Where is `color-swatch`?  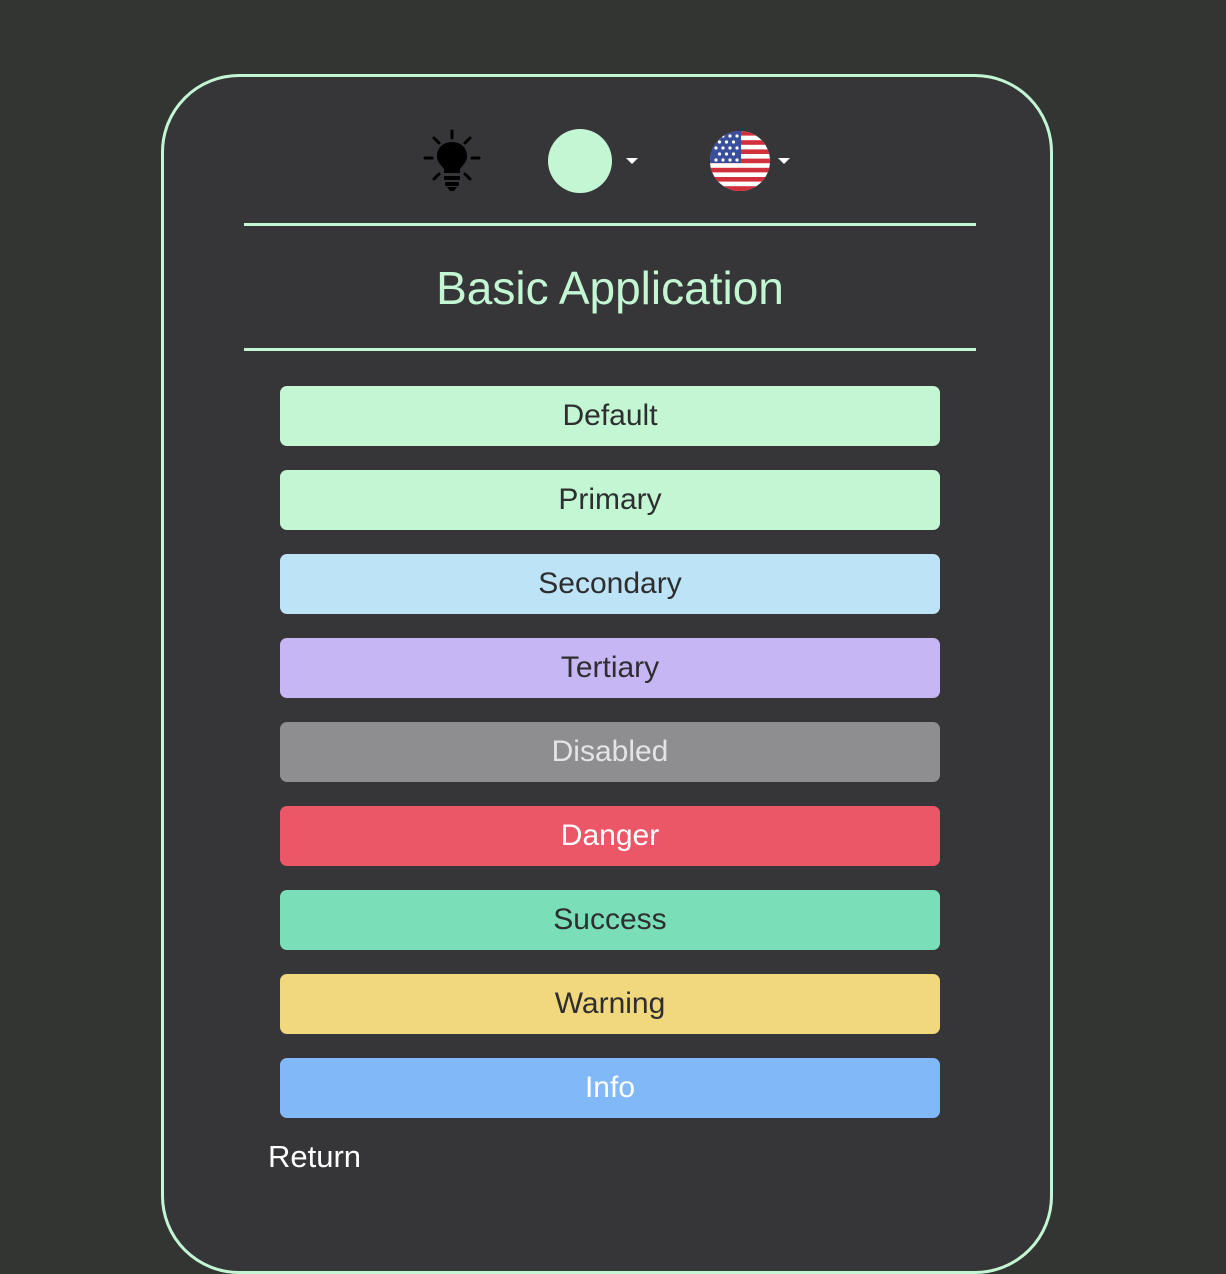 color-swatch is located at coordinates (580, 161).